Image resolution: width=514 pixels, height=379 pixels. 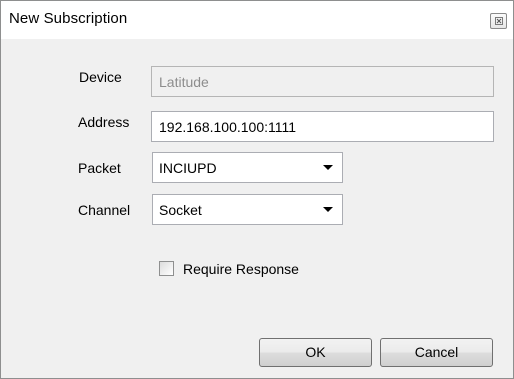 What do you see at coordinates (247, 209) in the screenshot?
I see `channel-select: Socket` at bounding box center [247, 209].